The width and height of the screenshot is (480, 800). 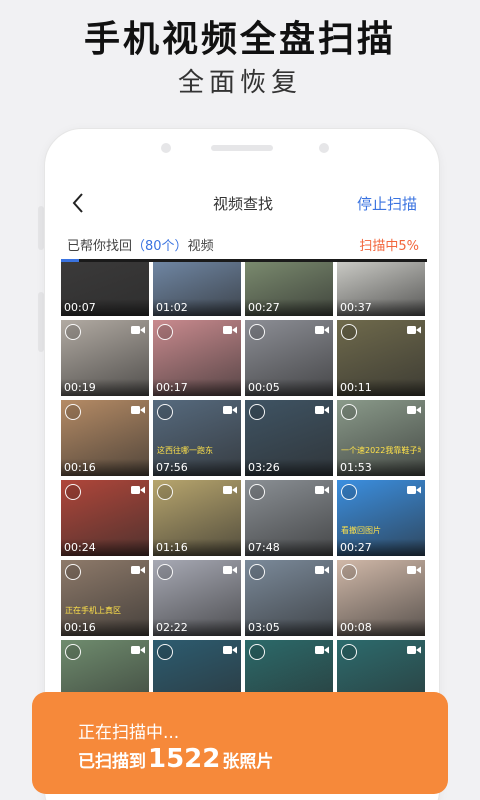 I want to click on video-duration: 01:16, so click(x=197, y=547).